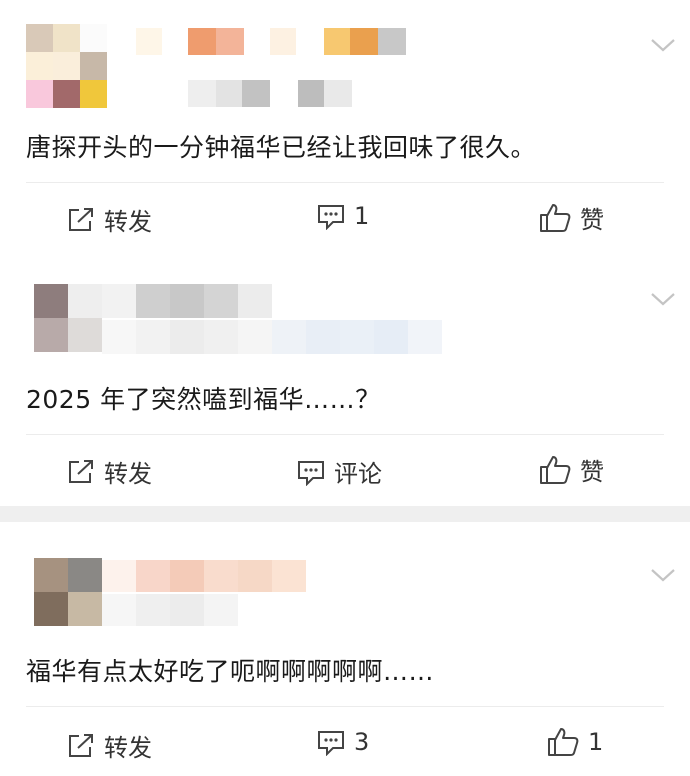  I want to click on post-content: 唐探开头的一分钟福华已经让我回味了很久。, so click(281, 147).